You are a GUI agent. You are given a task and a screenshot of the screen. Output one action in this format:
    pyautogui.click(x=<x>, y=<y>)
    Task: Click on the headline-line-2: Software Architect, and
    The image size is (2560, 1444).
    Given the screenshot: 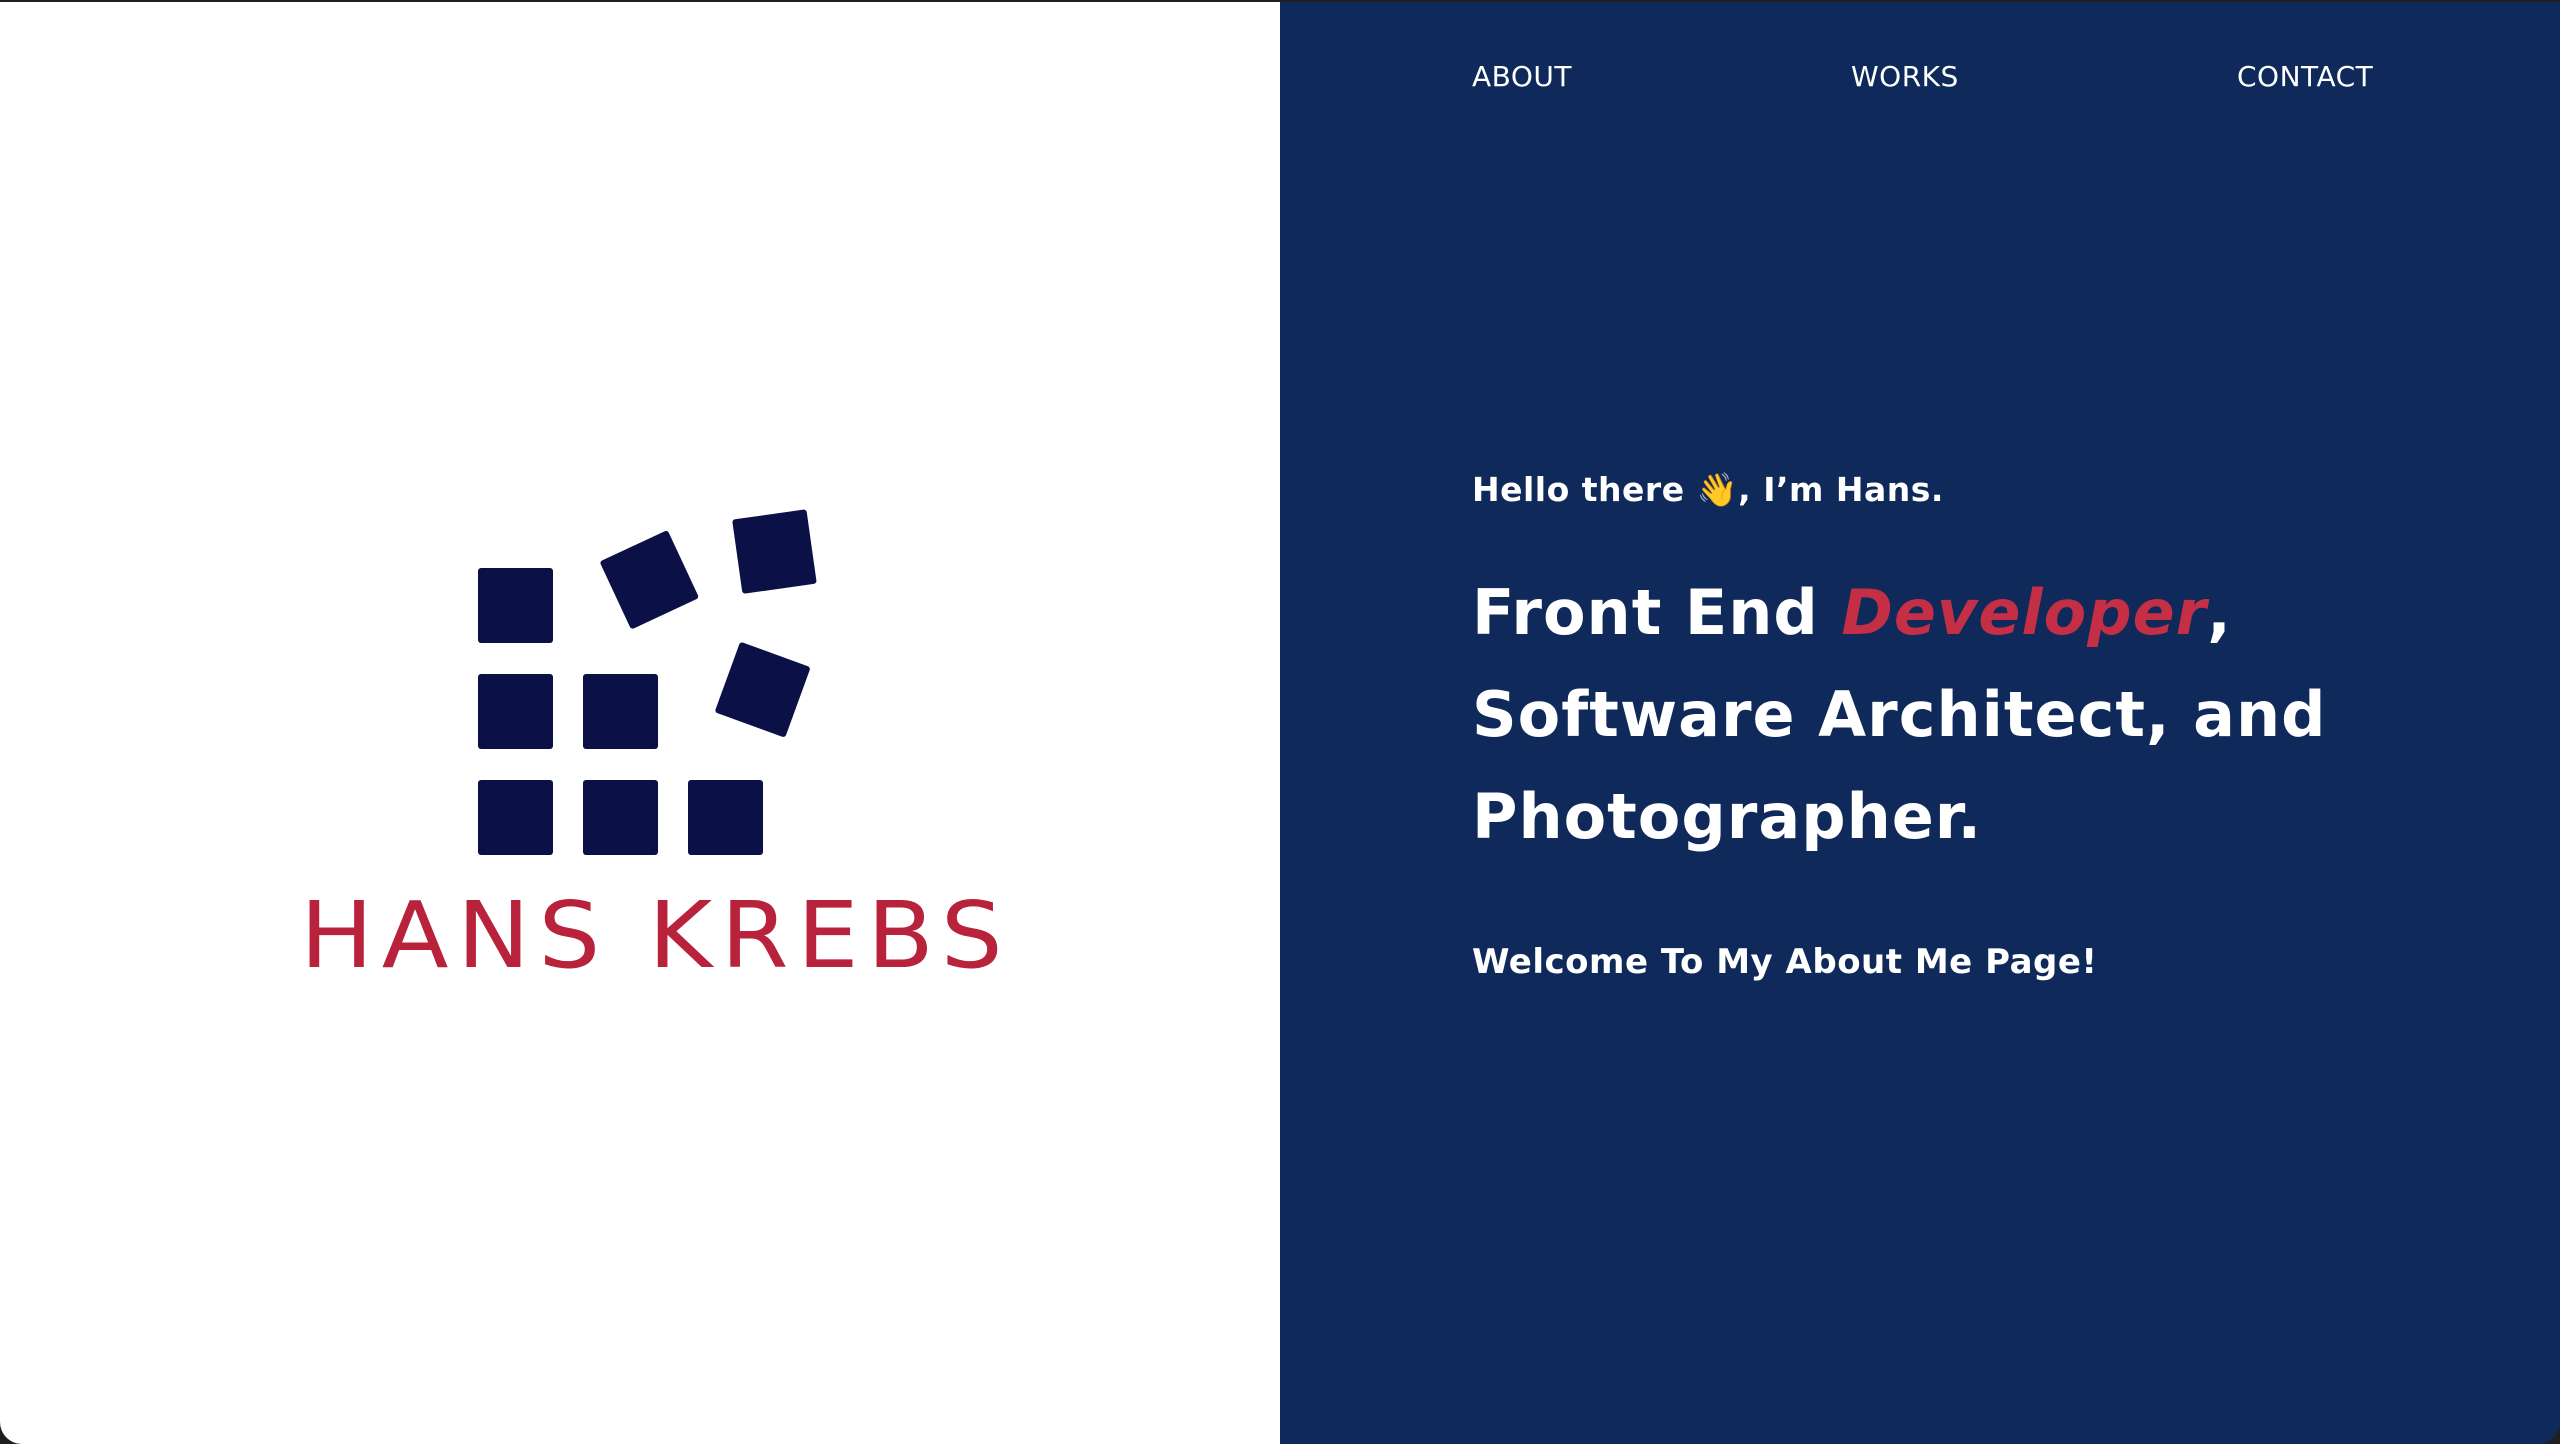 What is the action you would take?
    pyautogui.click(x=1899, y=714)
    